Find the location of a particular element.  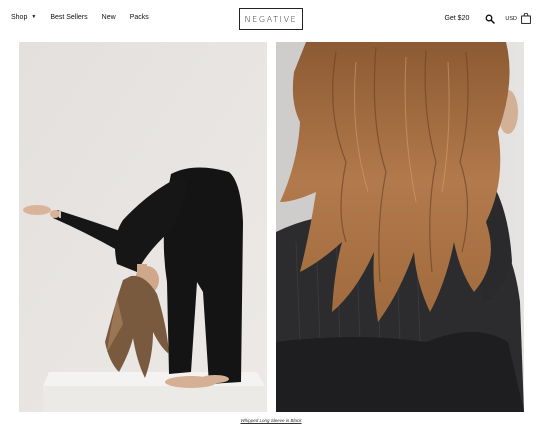

chevron-down-icon: ▼ is located at coordinates (34, 17).